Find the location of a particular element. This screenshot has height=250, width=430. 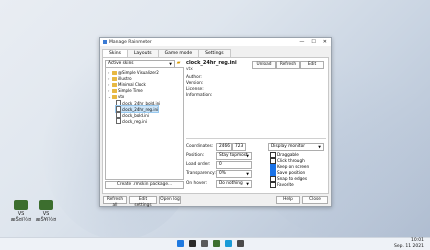

skin-path: vtx is located at coordinates (189, 69).